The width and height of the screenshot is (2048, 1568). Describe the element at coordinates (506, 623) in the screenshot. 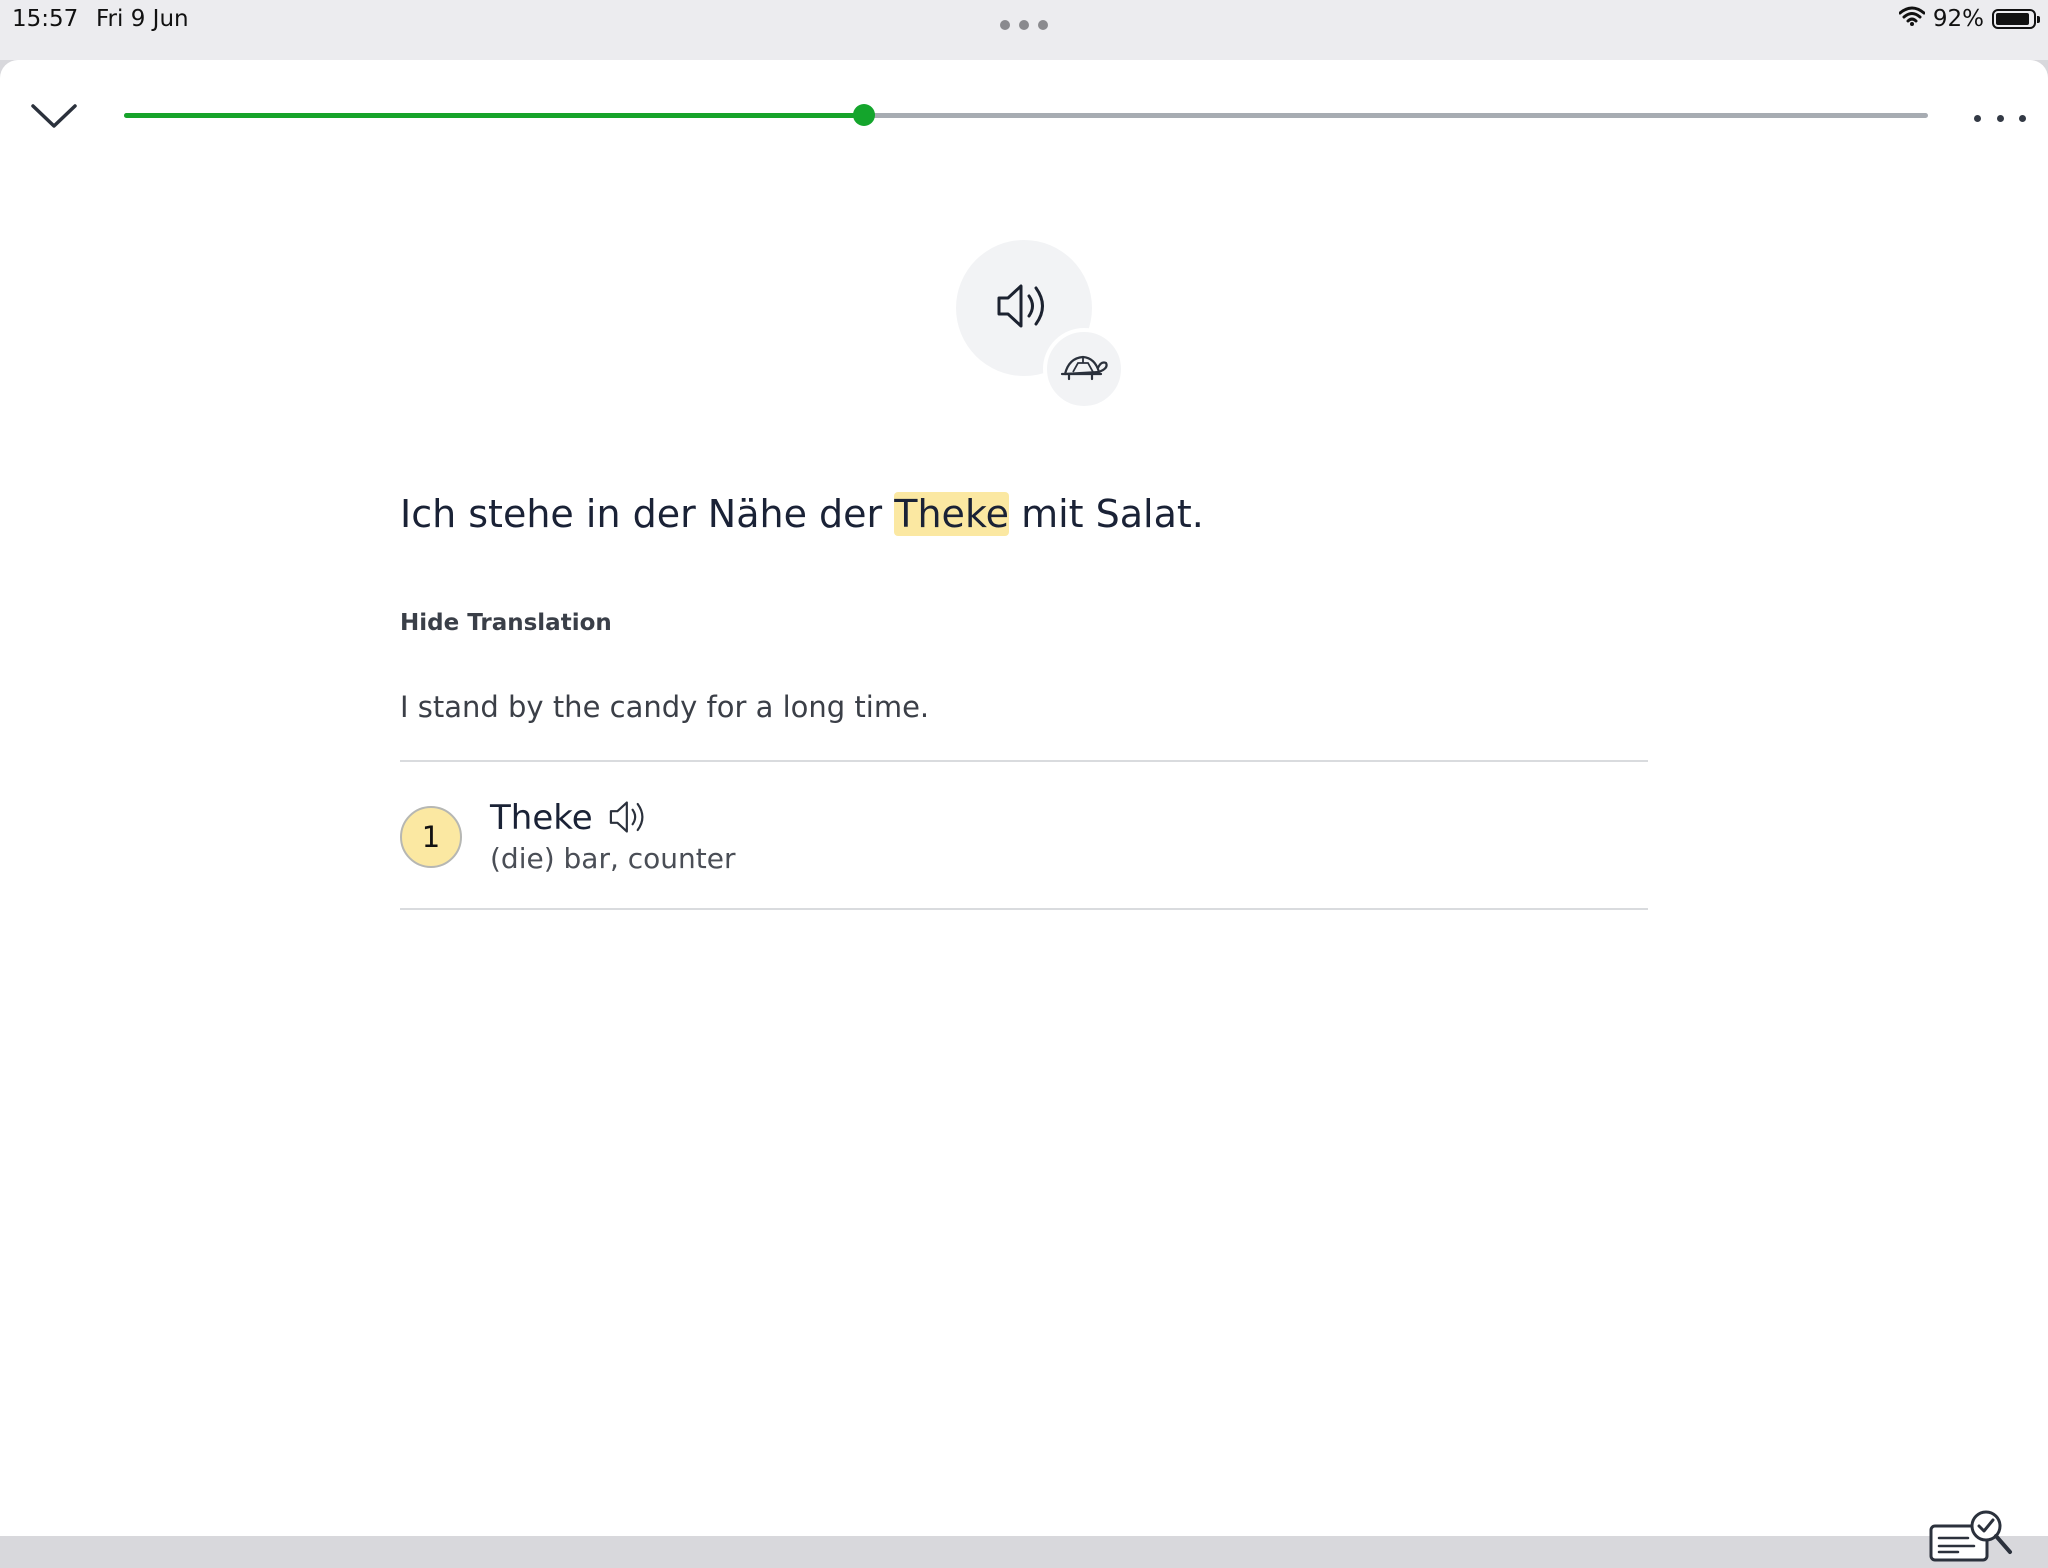

I see `hide-translation-button: Hide Translation` at that location.